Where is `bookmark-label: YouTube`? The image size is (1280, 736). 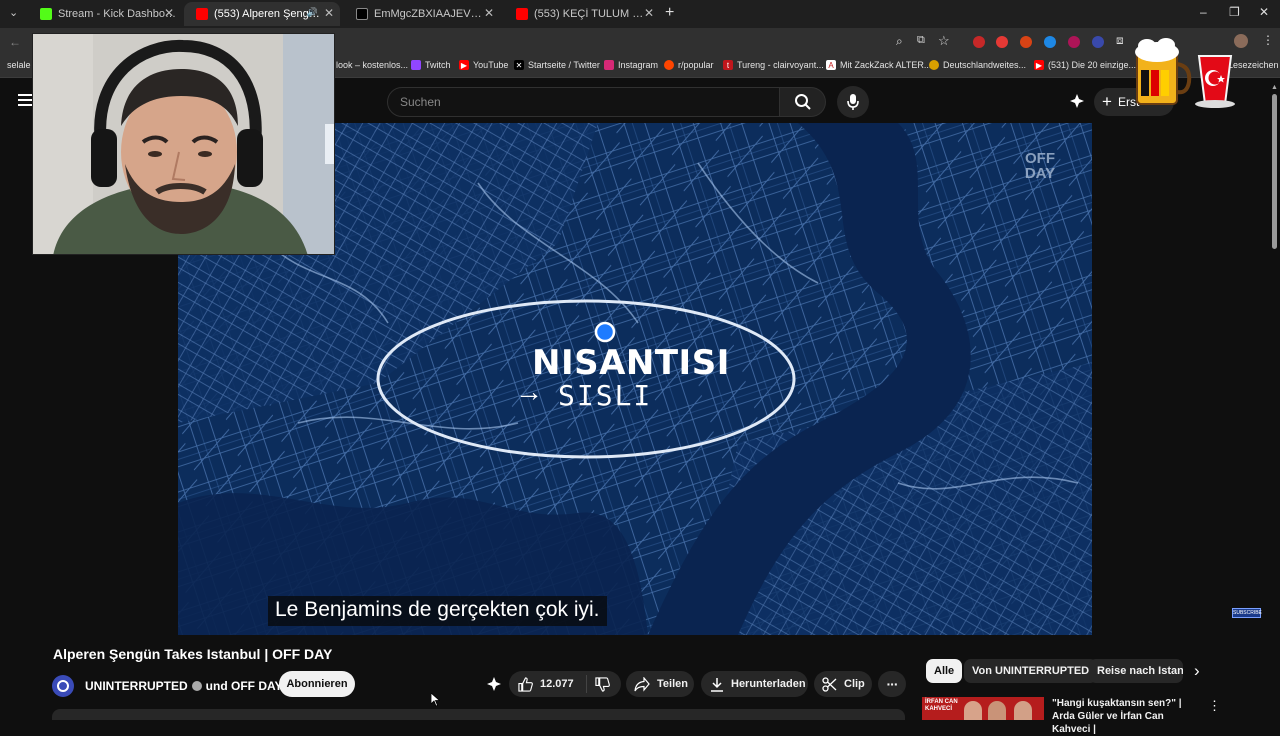
bookmark-label: YouTube is located at coordinates (491, 65).